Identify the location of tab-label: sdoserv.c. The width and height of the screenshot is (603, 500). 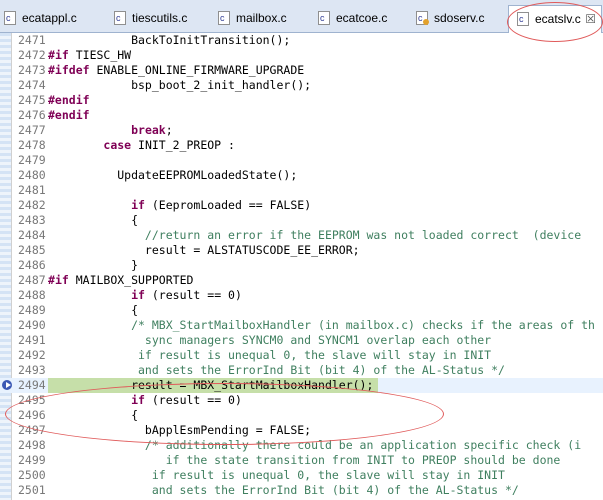
(459, 18).